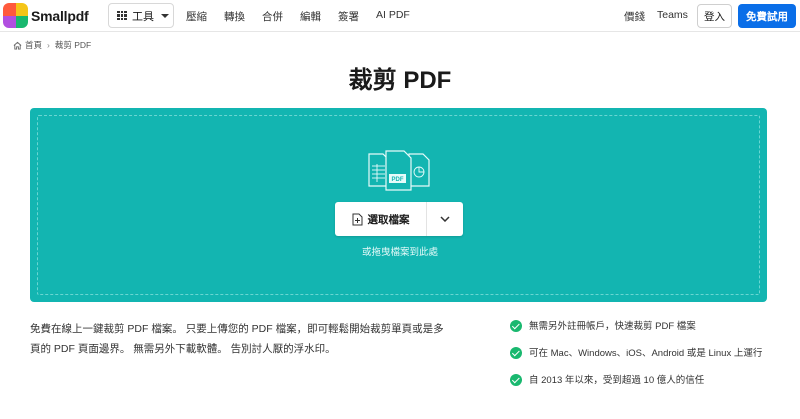  What do you see at coordinates (234, 16) in the screenshot?
I see `nav-convert: 轉換` at bounding box center [234, 16].